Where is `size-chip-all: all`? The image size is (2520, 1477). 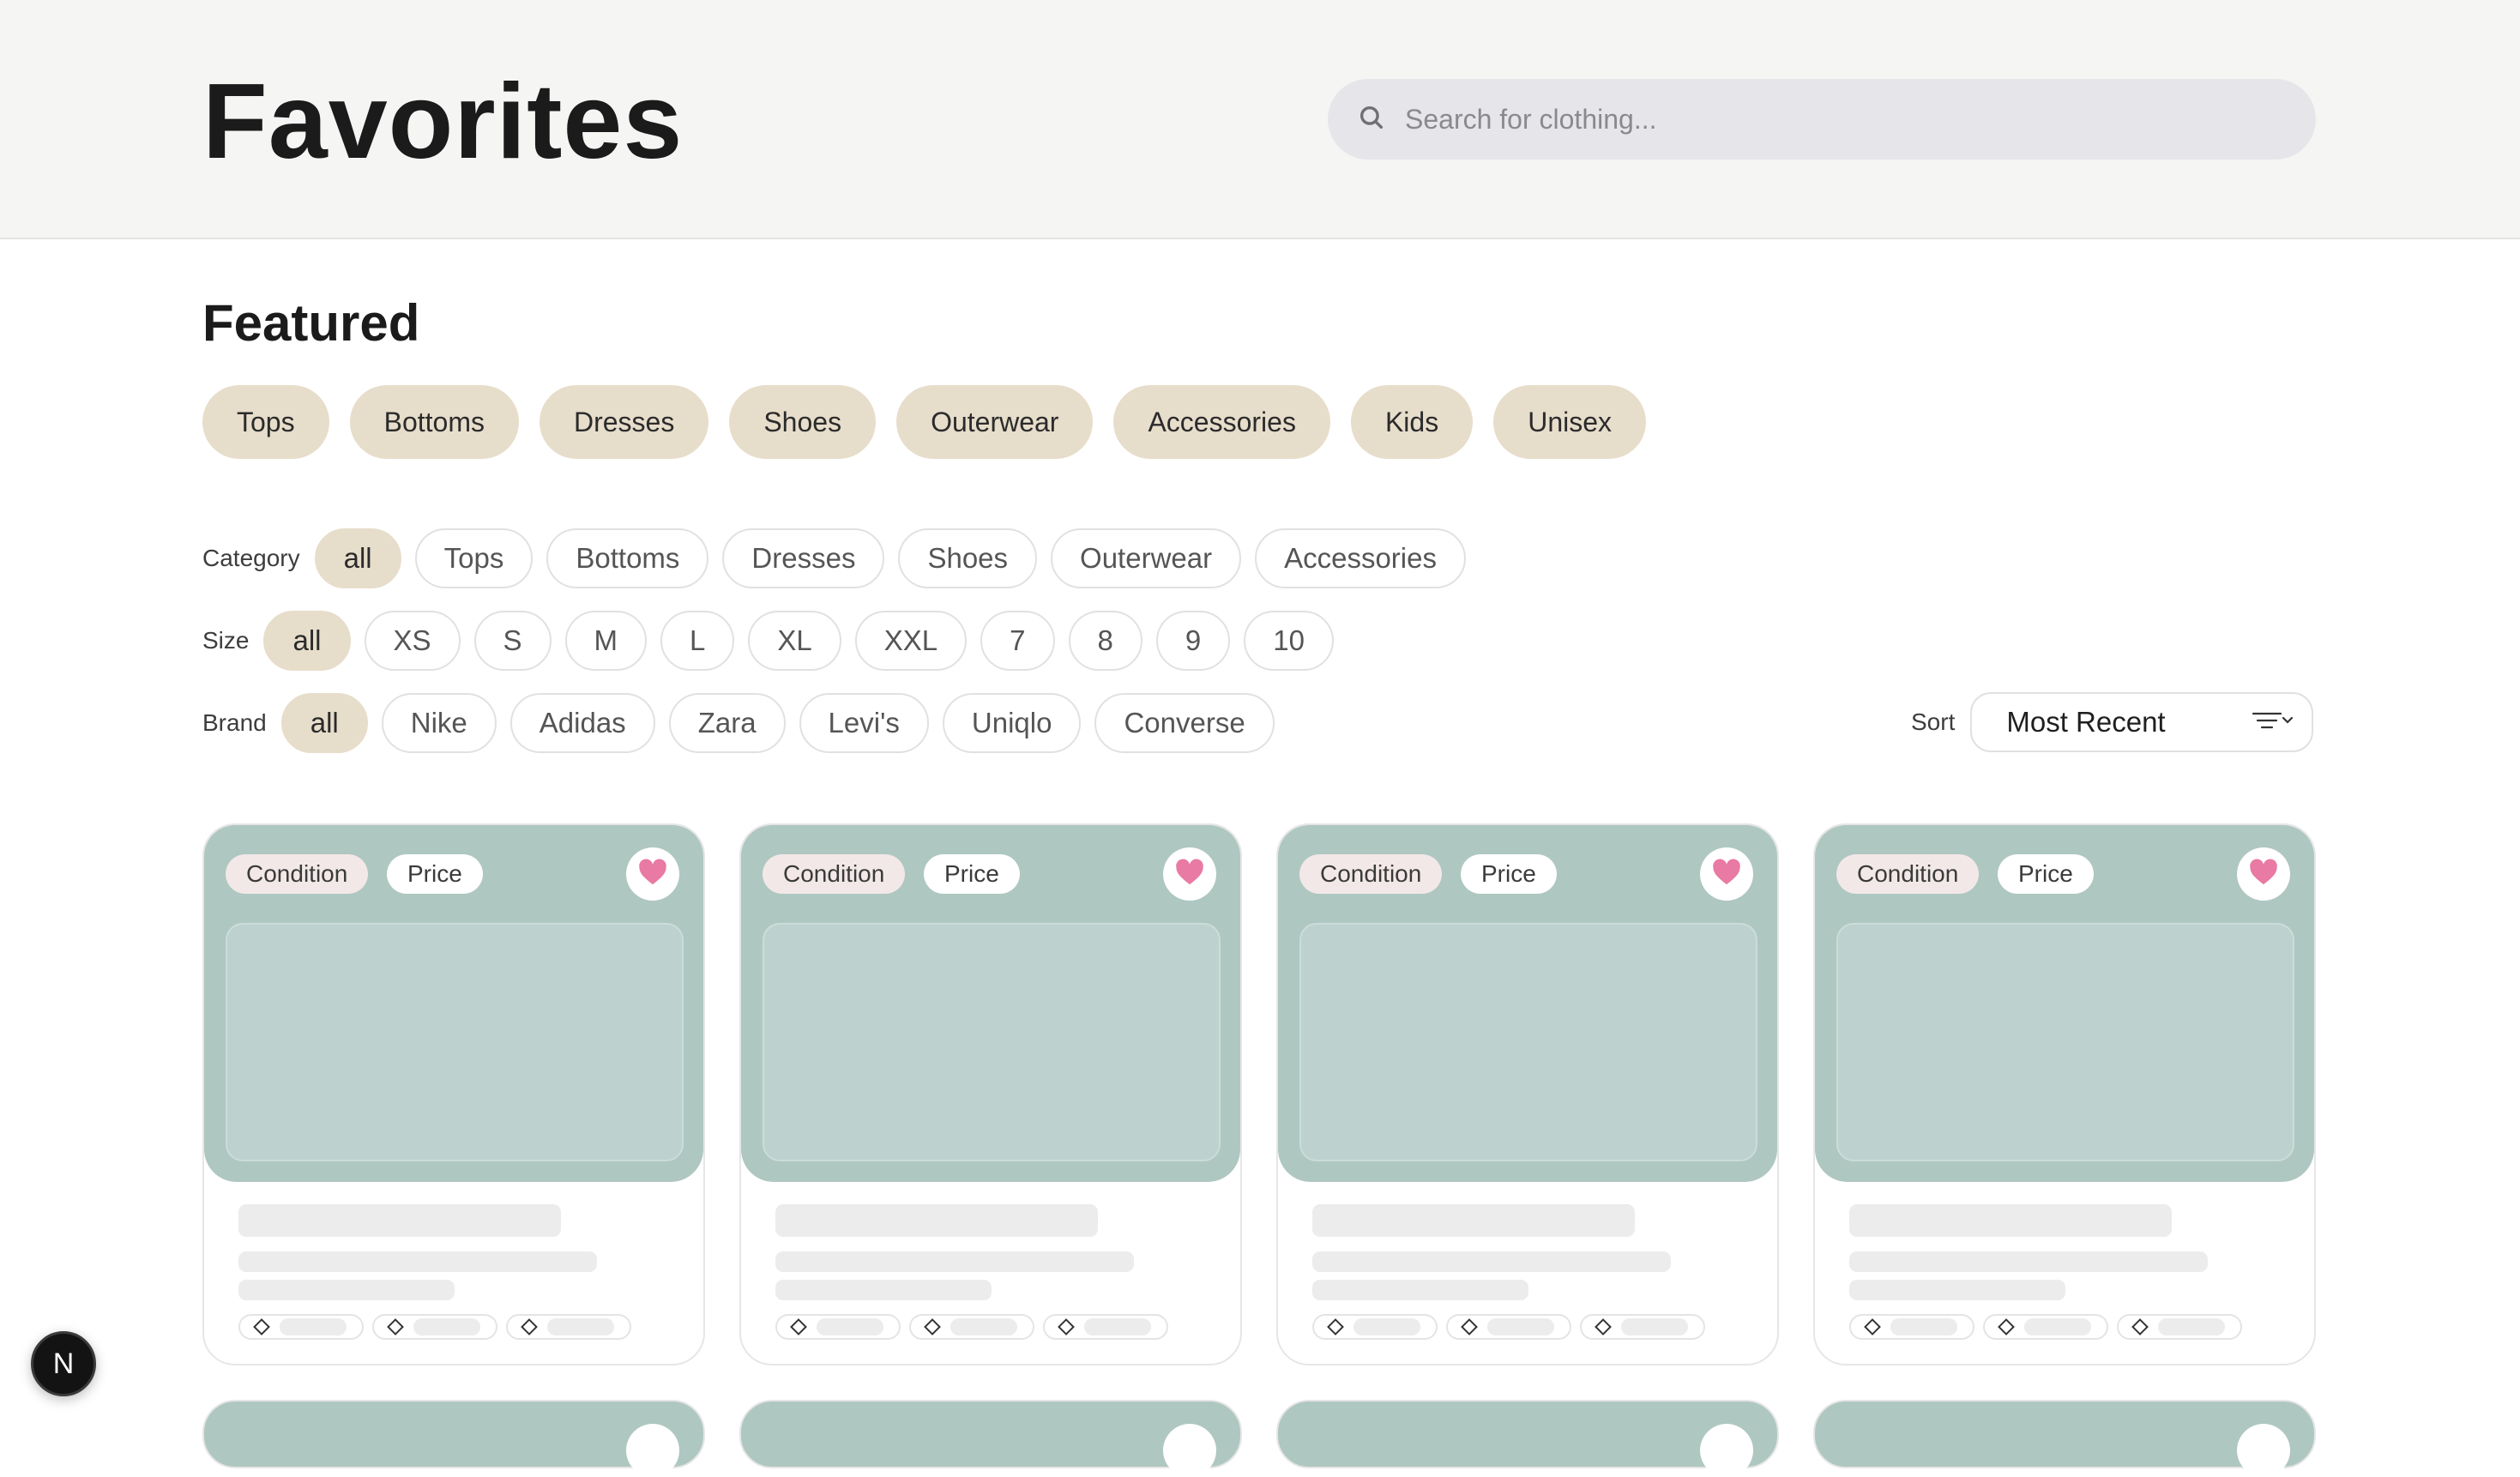
size-chip-all: all is located at coordinates (307, 641).